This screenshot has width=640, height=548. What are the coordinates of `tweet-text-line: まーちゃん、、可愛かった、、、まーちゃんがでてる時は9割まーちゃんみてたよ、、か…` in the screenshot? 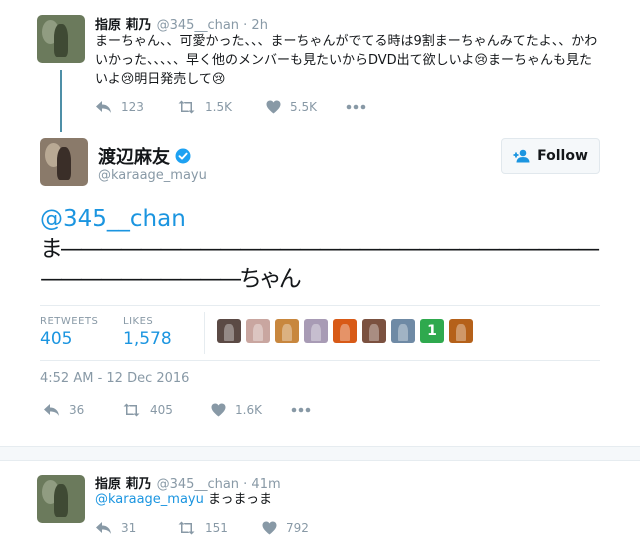 It's located at (346, 41).